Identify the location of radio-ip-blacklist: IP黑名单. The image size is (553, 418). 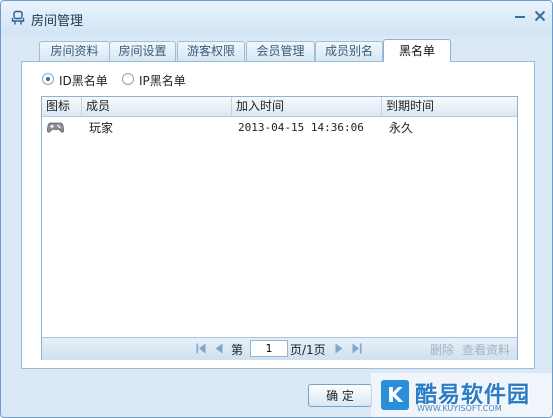
(158, 80).